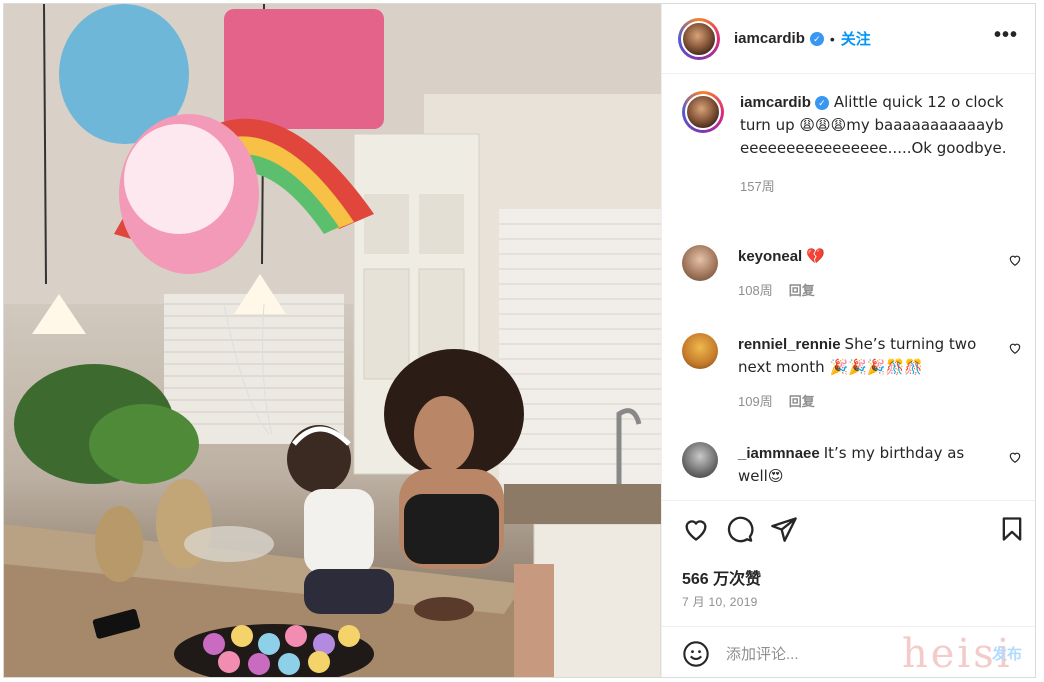 The height and width of the screenshot is (682, 1044). What do you see at coordinates (703, 112) in the screenshot?
I see `caption-avatar` at bounding box center [703, 112].